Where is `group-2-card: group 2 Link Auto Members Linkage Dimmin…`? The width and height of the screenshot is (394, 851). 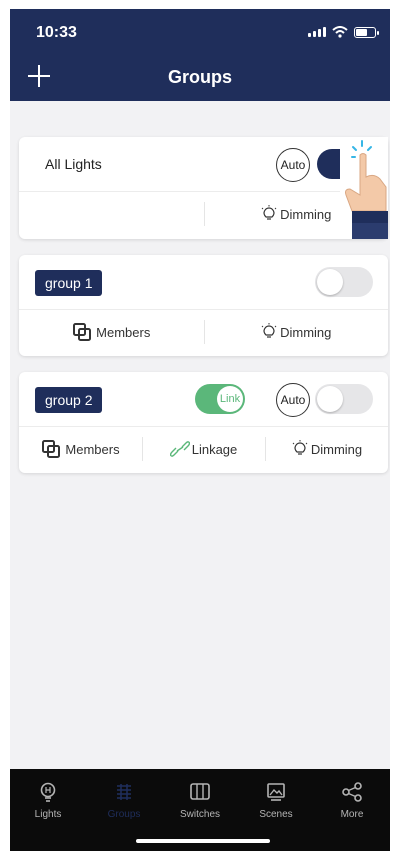 group-2-card: group 2 Link Auto Members Linkage Dimmin… is located at coordinates (203, 422).